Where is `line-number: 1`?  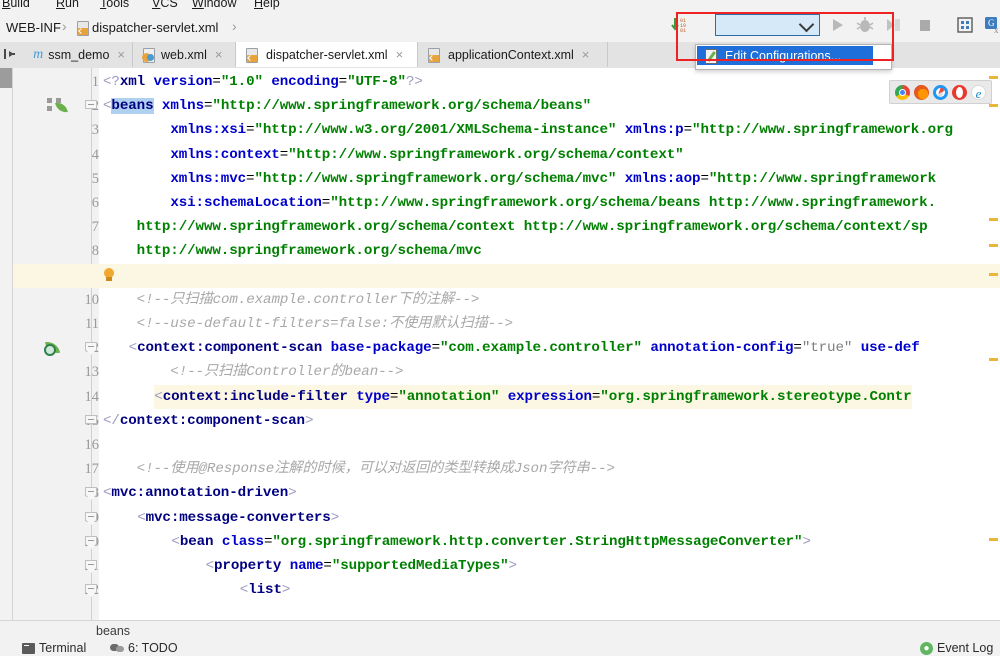
line-number: 1 is located at coordinates (95, 82).